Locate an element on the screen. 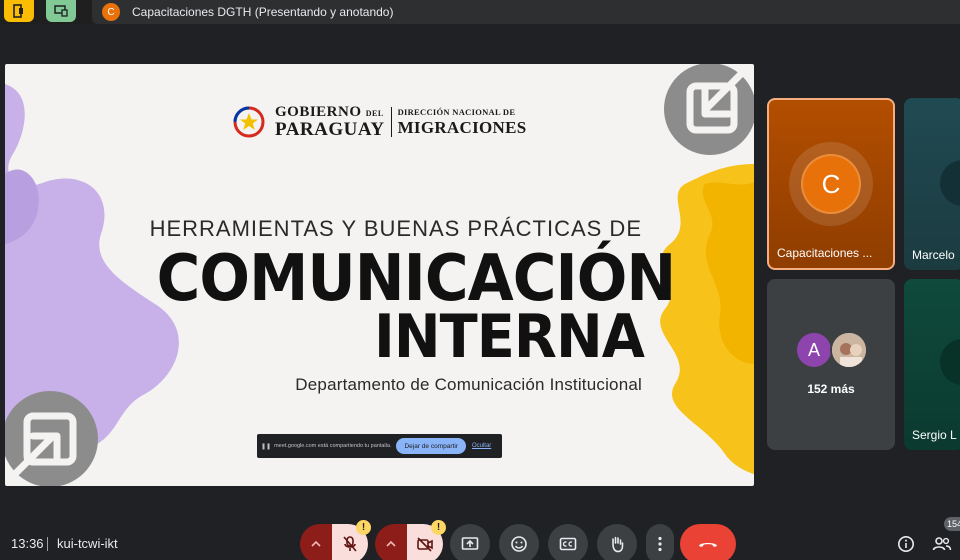  people-button is located at coordinates (942, 544).